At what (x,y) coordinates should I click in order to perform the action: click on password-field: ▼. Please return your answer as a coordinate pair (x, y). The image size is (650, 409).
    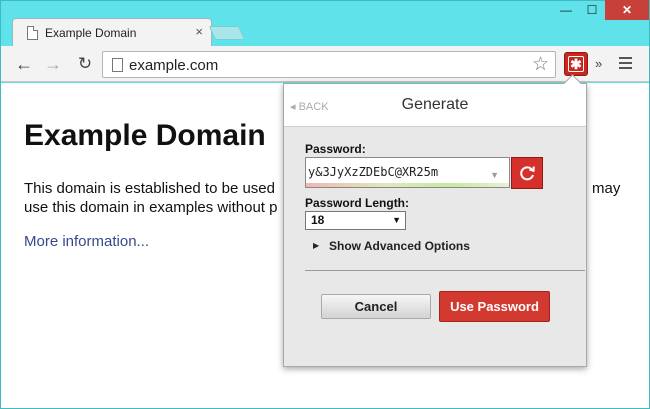
    Looking at the image, I should click on (407, 172).